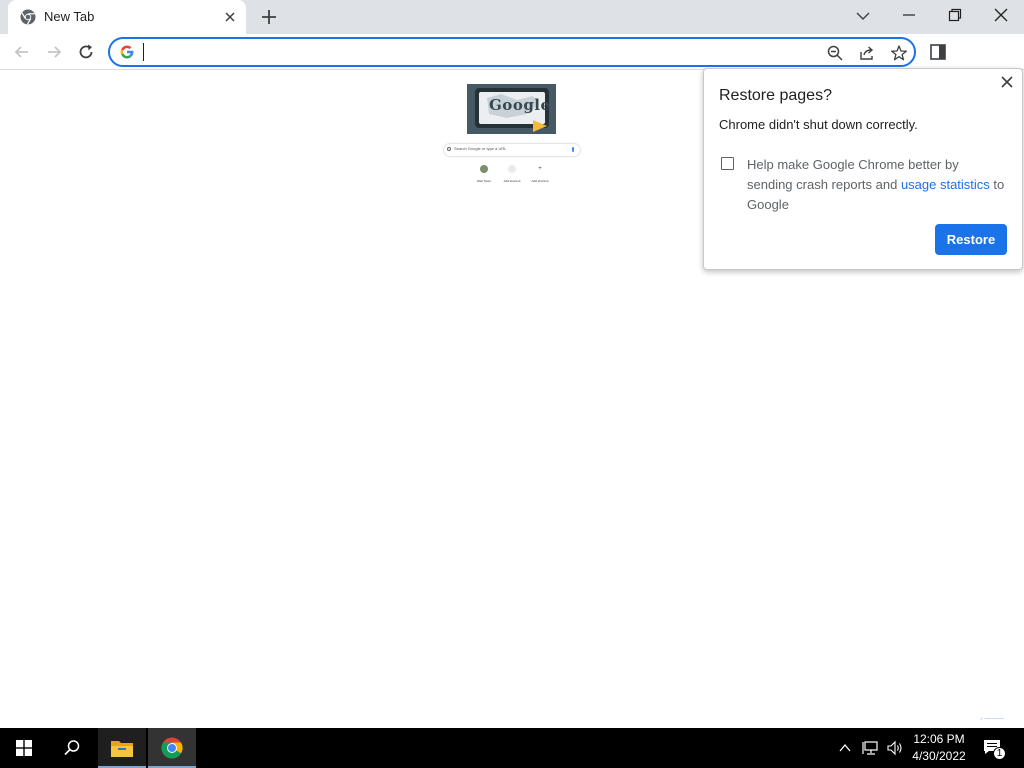  I want to click on google-g-icon, so click(127, 52).